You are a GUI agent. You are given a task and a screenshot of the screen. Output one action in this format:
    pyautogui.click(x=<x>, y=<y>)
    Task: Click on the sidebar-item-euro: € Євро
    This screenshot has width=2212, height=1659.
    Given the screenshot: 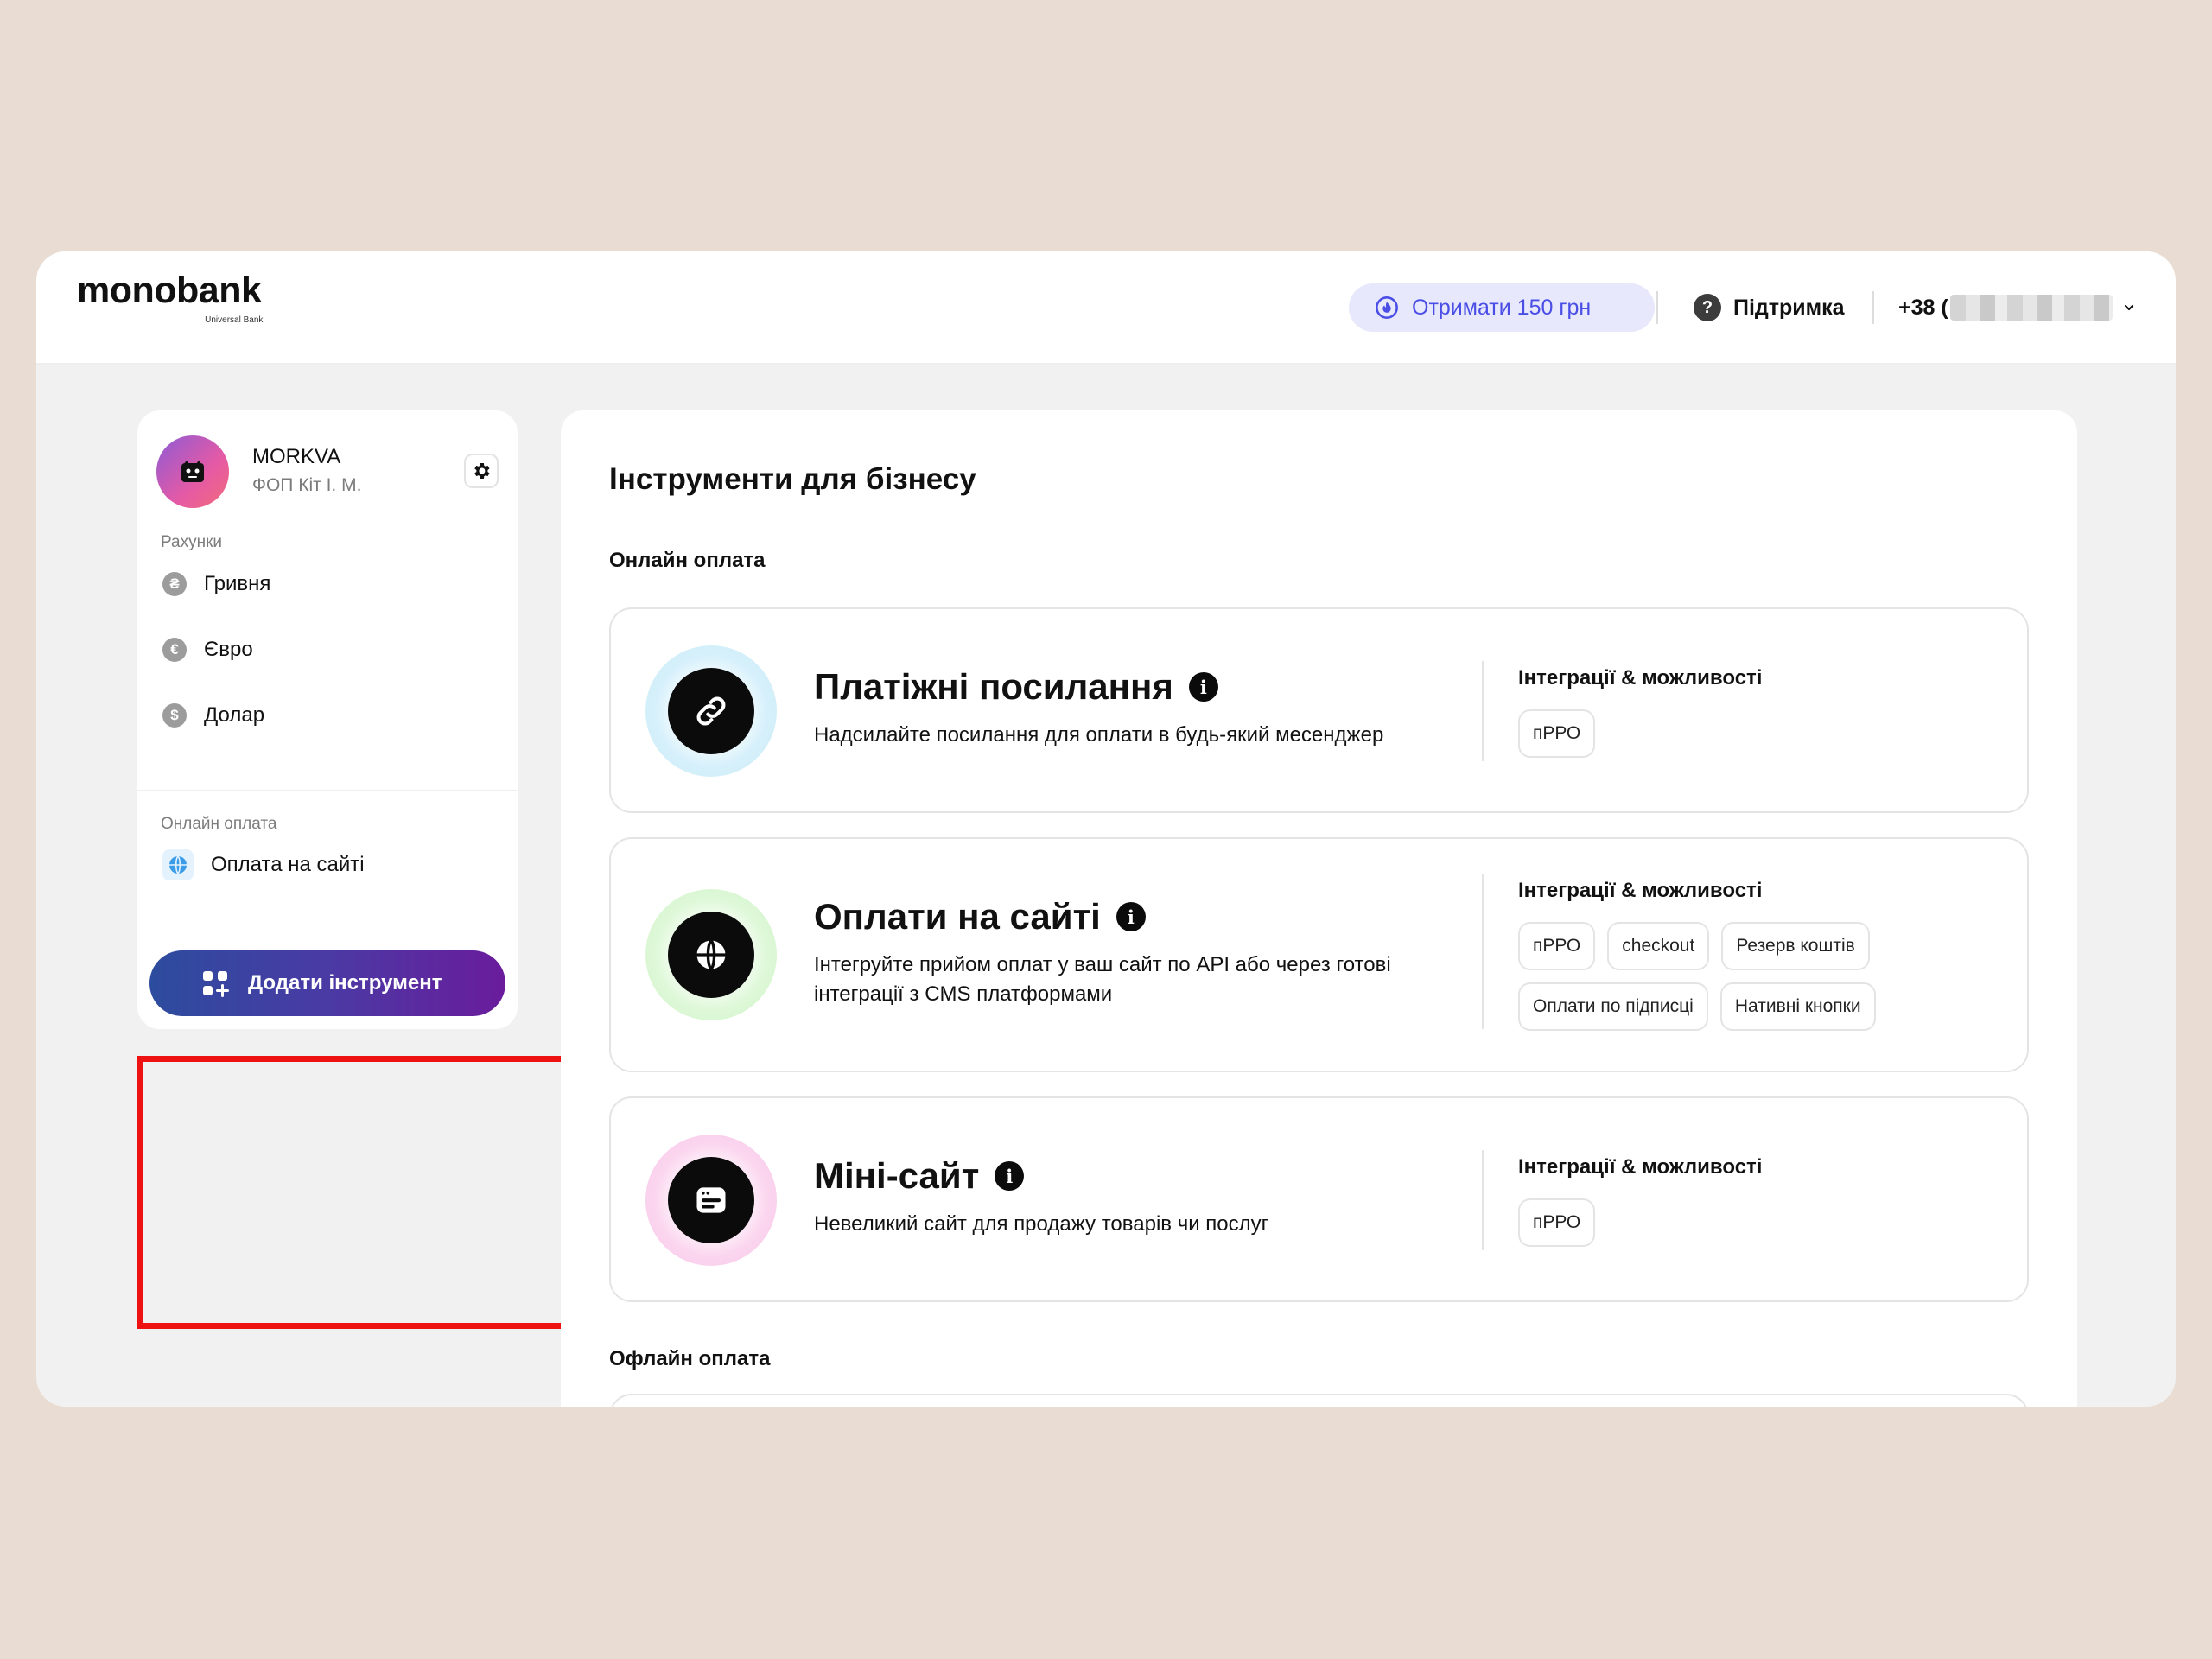 What is the action you would take?
    pyautogui.click(x=207, y=650)
    